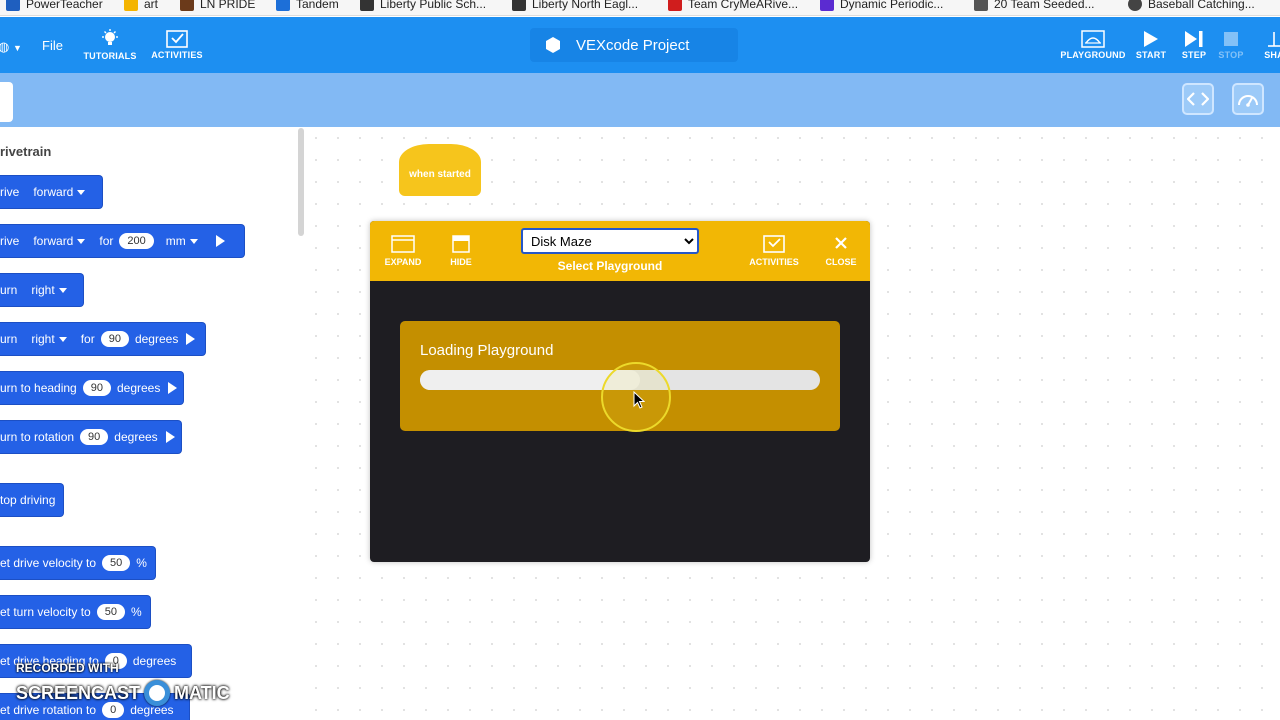 Image resolution: width=1280 pixels, height=720 pixels. I want to click on set-turn-velocity-block: et turn velocity to 50 %, so click(75, 612).